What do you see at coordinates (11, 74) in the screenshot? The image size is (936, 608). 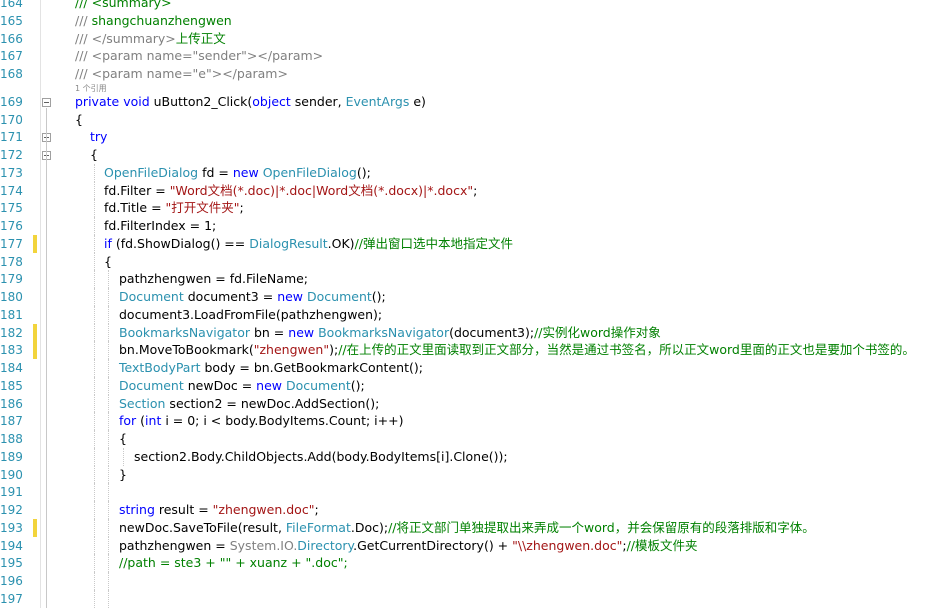 I see `line-number: 168` at bounding box center [11, 74].